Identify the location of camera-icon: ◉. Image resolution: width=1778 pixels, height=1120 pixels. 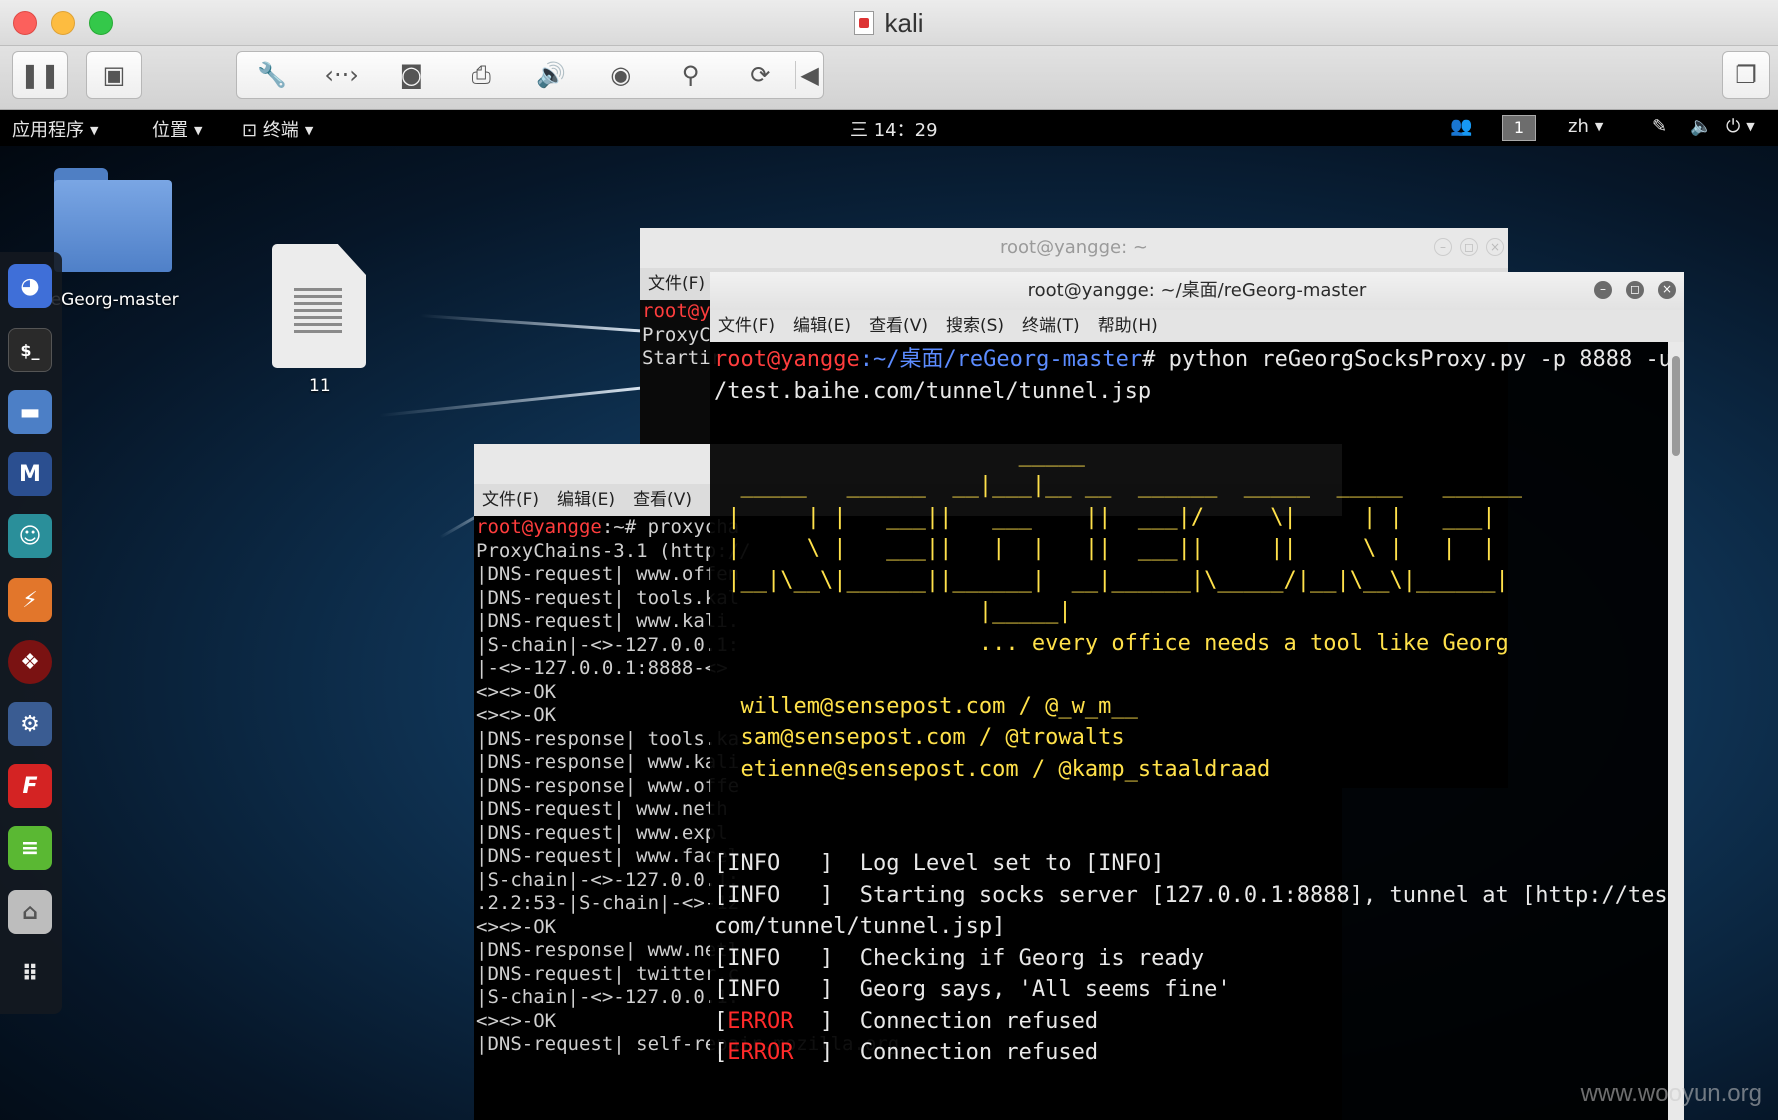
(621, 75).